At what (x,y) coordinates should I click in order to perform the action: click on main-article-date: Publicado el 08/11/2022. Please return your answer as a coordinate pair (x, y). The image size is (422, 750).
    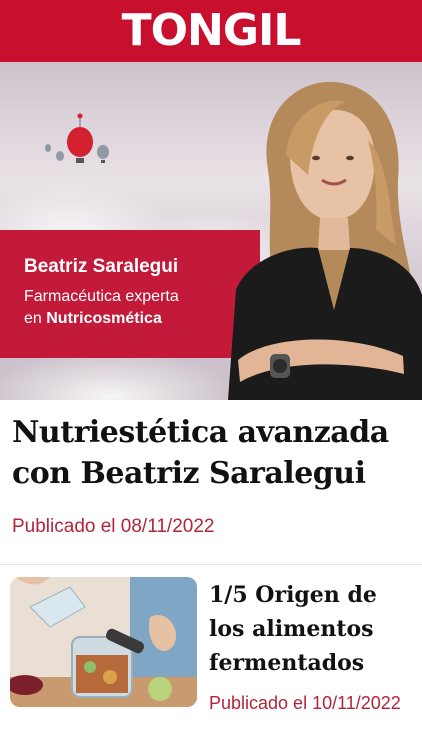
    Looking at the image, I should click on (113, 526).